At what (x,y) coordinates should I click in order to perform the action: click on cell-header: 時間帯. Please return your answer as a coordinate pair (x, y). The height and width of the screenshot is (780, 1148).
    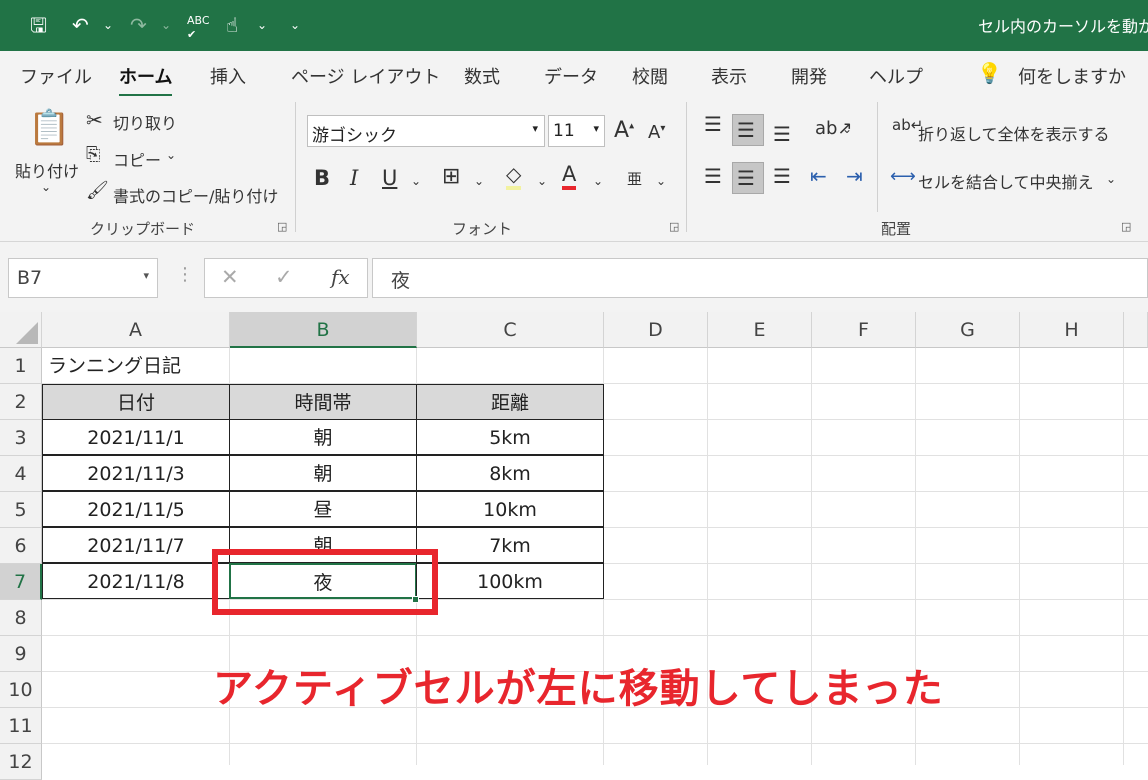
    Looking at the image, I should click on (323, 402).